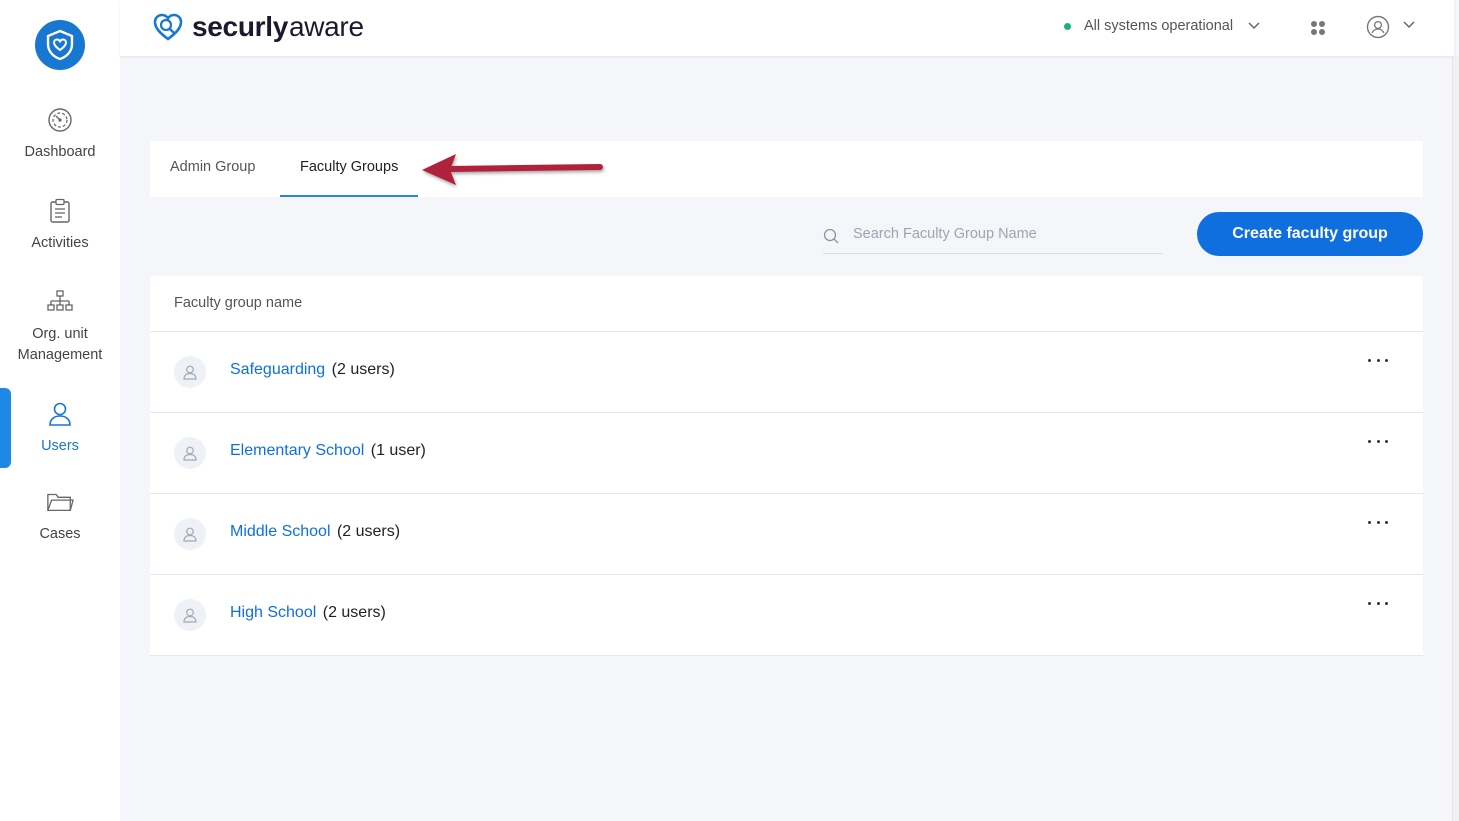 The height and width of the screenshot is (821, 1459). What do you see at coordinates (1003, 234) in the screenshot?
I see `search-input` at bounding box center [1003, 234].